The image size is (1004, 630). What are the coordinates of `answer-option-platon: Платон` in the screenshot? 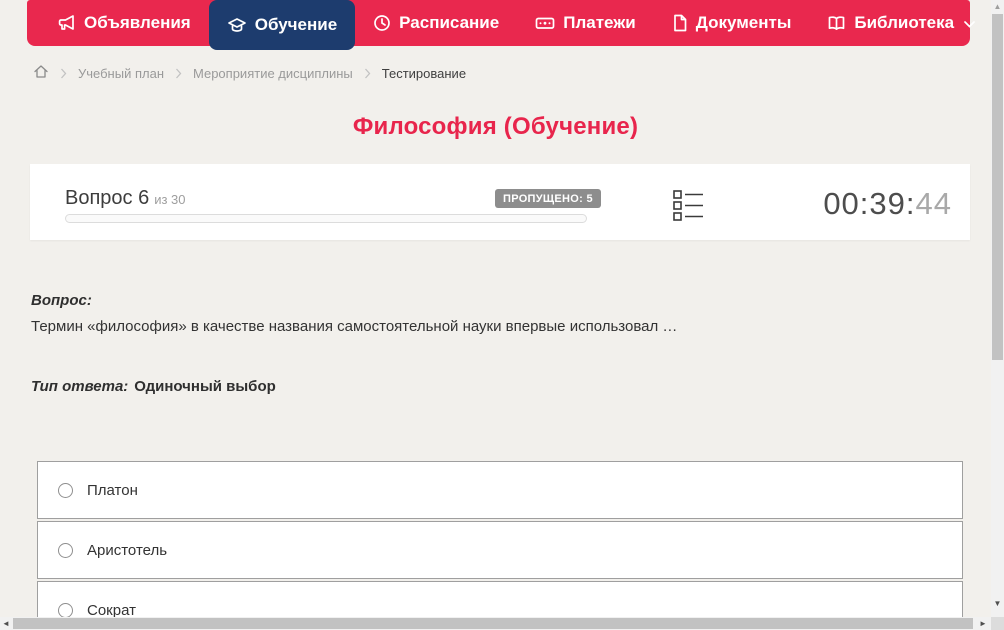 It's located at (500, 490).